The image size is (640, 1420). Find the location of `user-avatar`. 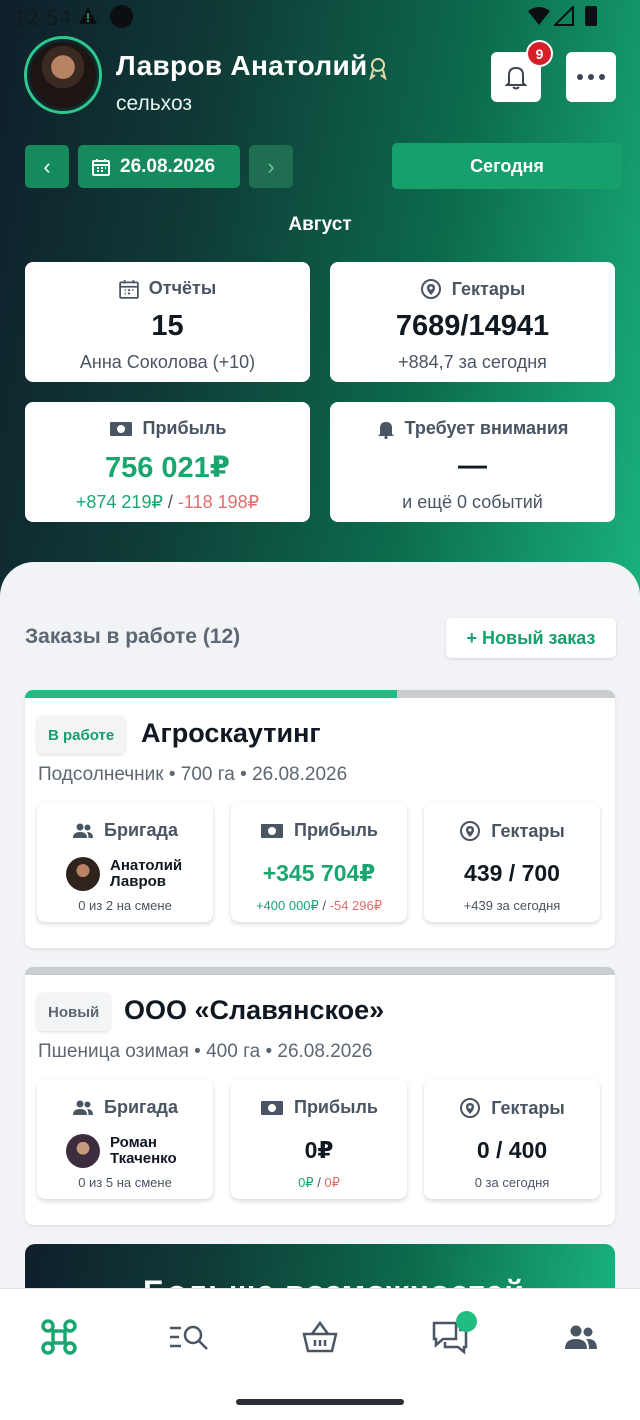

user-avatar is located at coordinates (63, 75).